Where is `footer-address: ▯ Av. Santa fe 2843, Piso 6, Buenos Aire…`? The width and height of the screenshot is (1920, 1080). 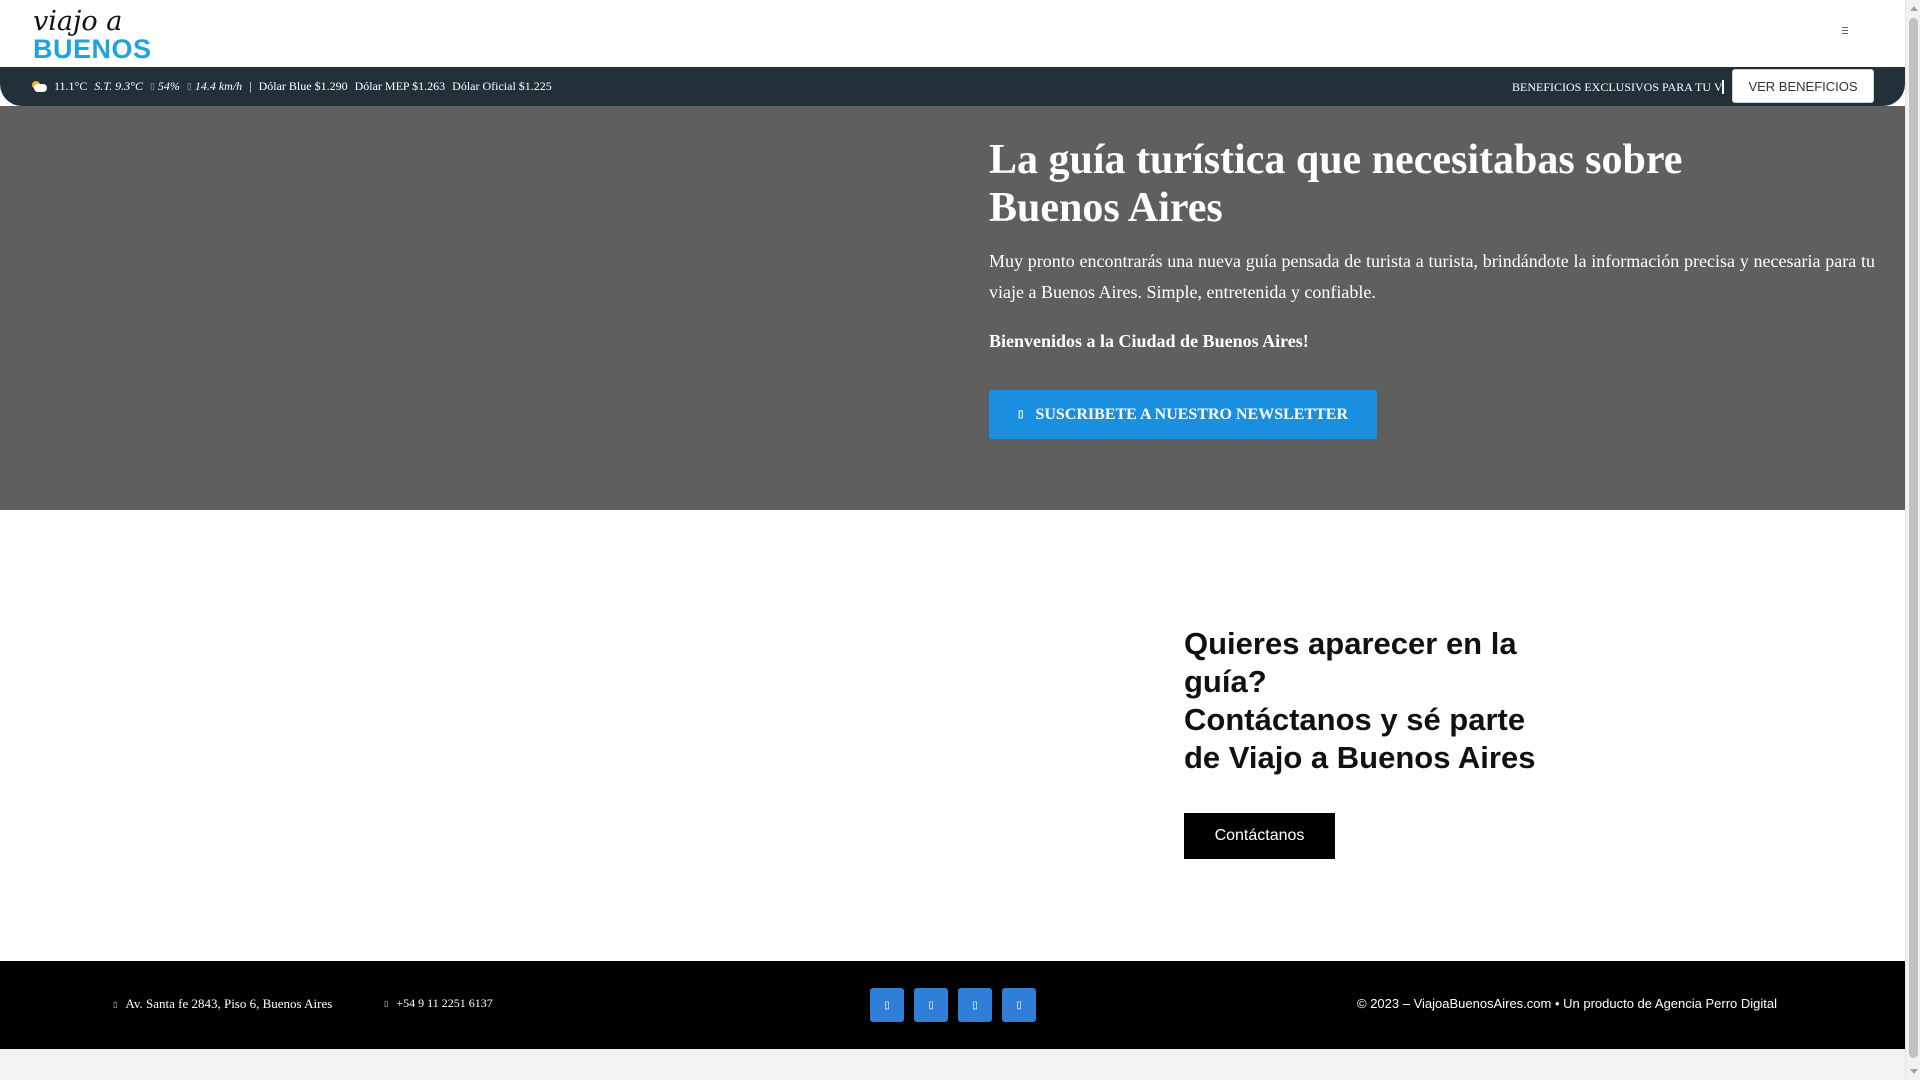 footer-address: ▯ Av. Santa fe 2843, Piso 6, Buenos Aire… is located at coordinates (222, 1004).